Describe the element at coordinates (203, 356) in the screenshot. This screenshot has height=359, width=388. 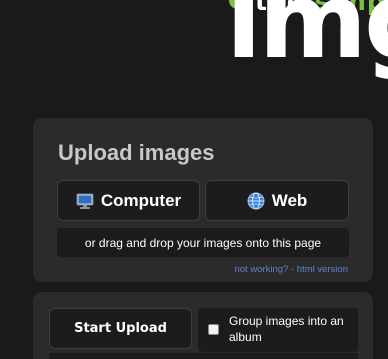
I see `bottom-bar` at that location.